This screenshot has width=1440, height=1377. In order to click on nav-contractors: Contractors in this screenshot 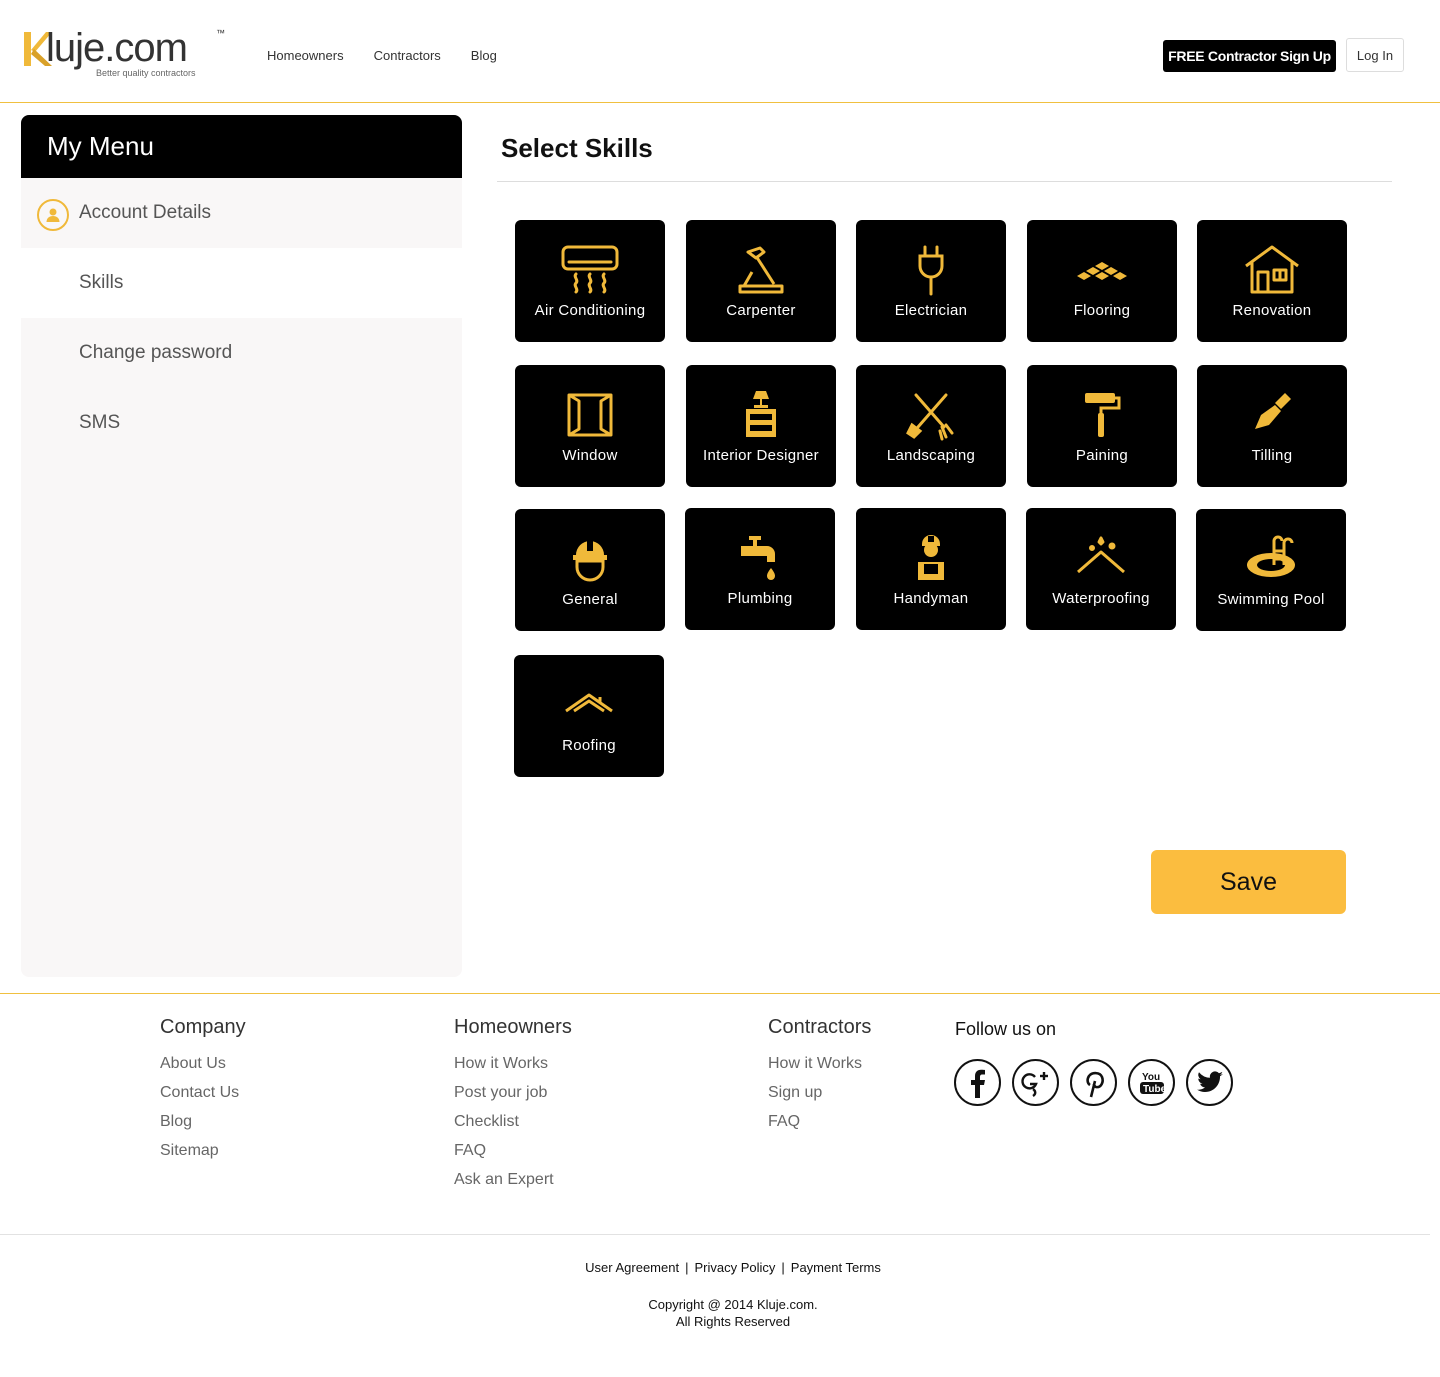, I will do `click(407, 55)`.